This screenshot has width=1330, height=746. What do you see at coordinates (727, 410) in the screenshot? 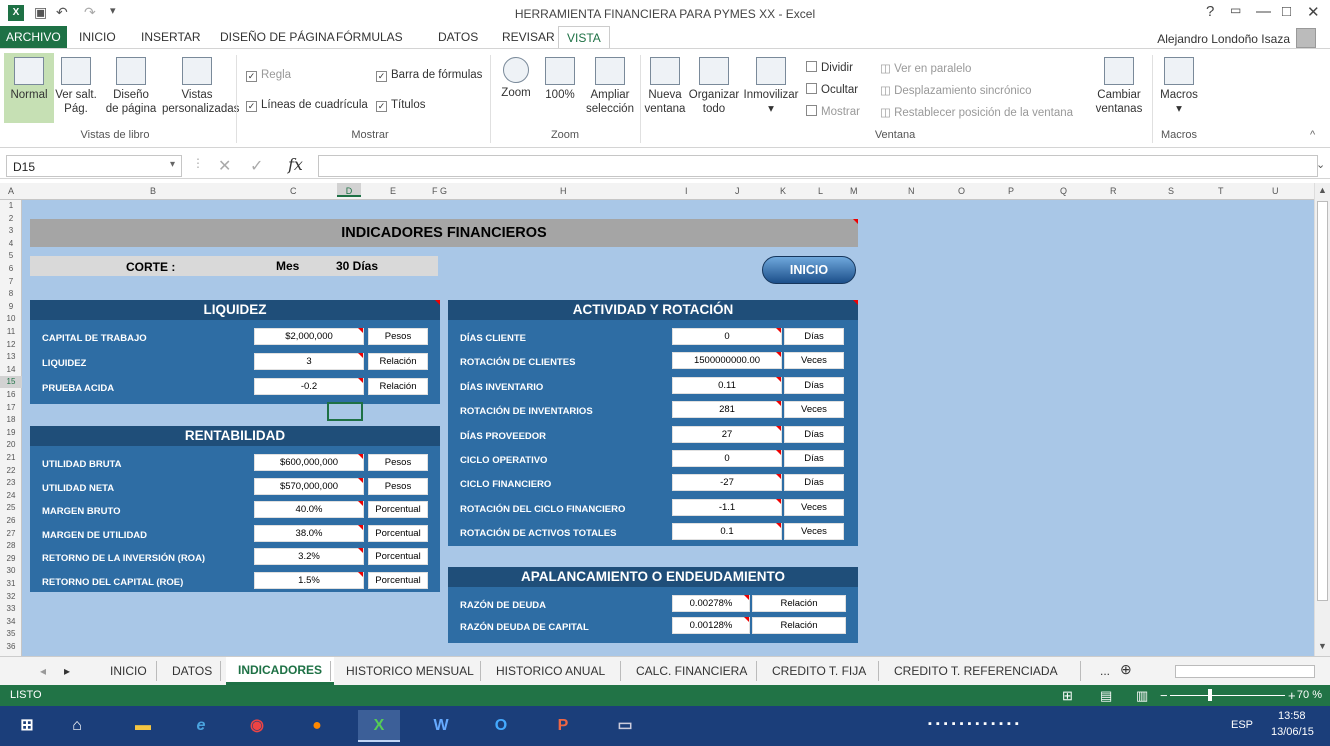
I see `actividad-row-value: 281` at bounding box center [727, 410].